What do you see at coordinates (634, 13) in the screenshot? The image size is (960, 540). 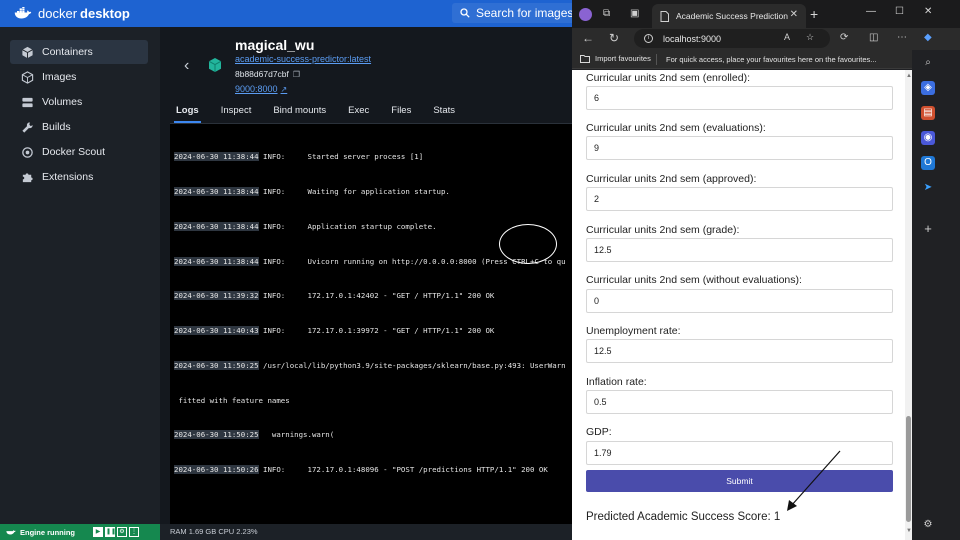 I see `tab-actions-icon: ▣` at bounding box center [634, 13].